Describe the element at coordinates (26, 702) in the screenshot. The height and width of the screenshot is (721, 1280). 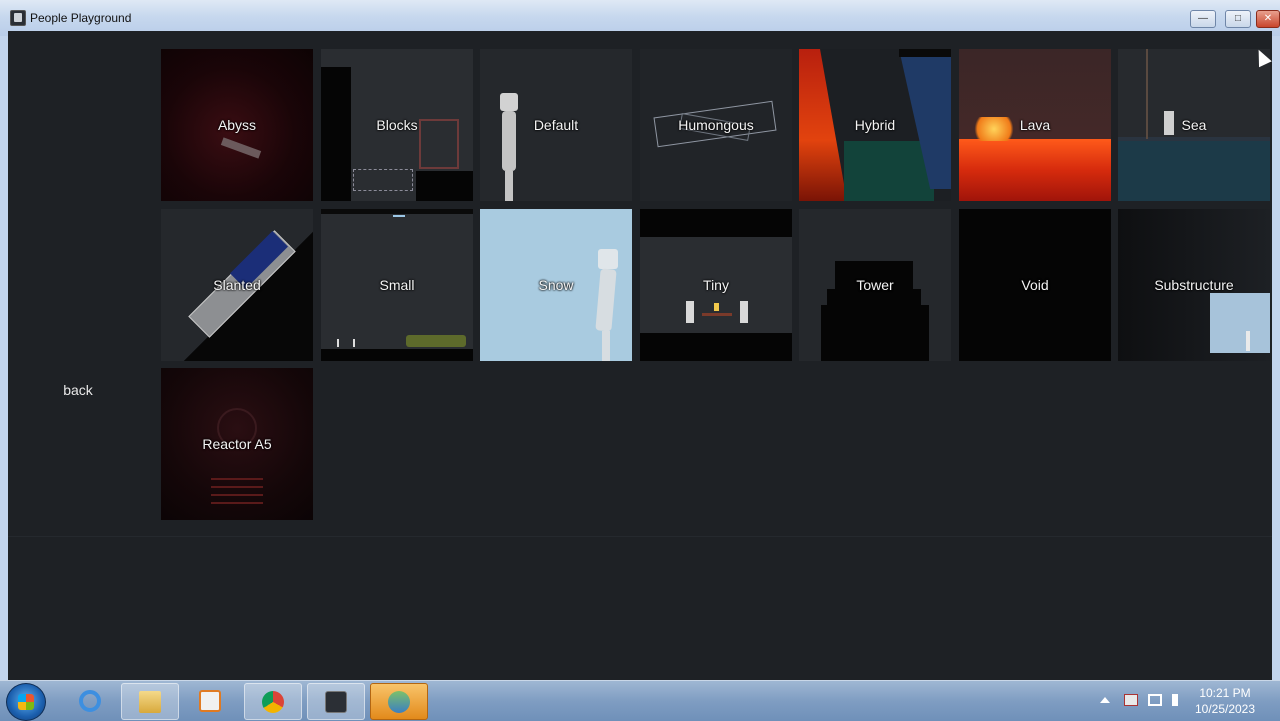
I see `start-button` at that location.